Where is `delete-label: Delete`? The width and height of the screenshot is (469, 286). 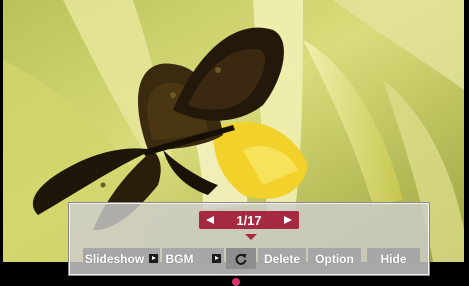 delete-label: Delete is located at coordinates (282, 258).